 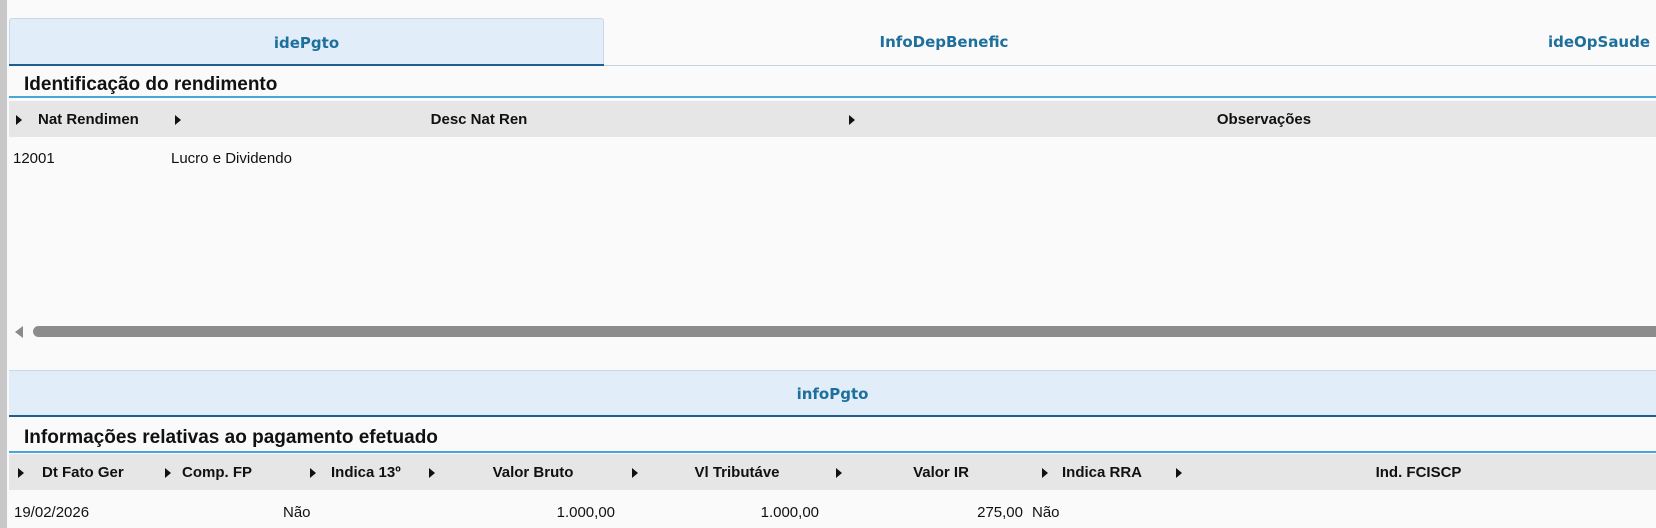 I want to click on cell-indica-13: Não, so click(x=297, y=512).